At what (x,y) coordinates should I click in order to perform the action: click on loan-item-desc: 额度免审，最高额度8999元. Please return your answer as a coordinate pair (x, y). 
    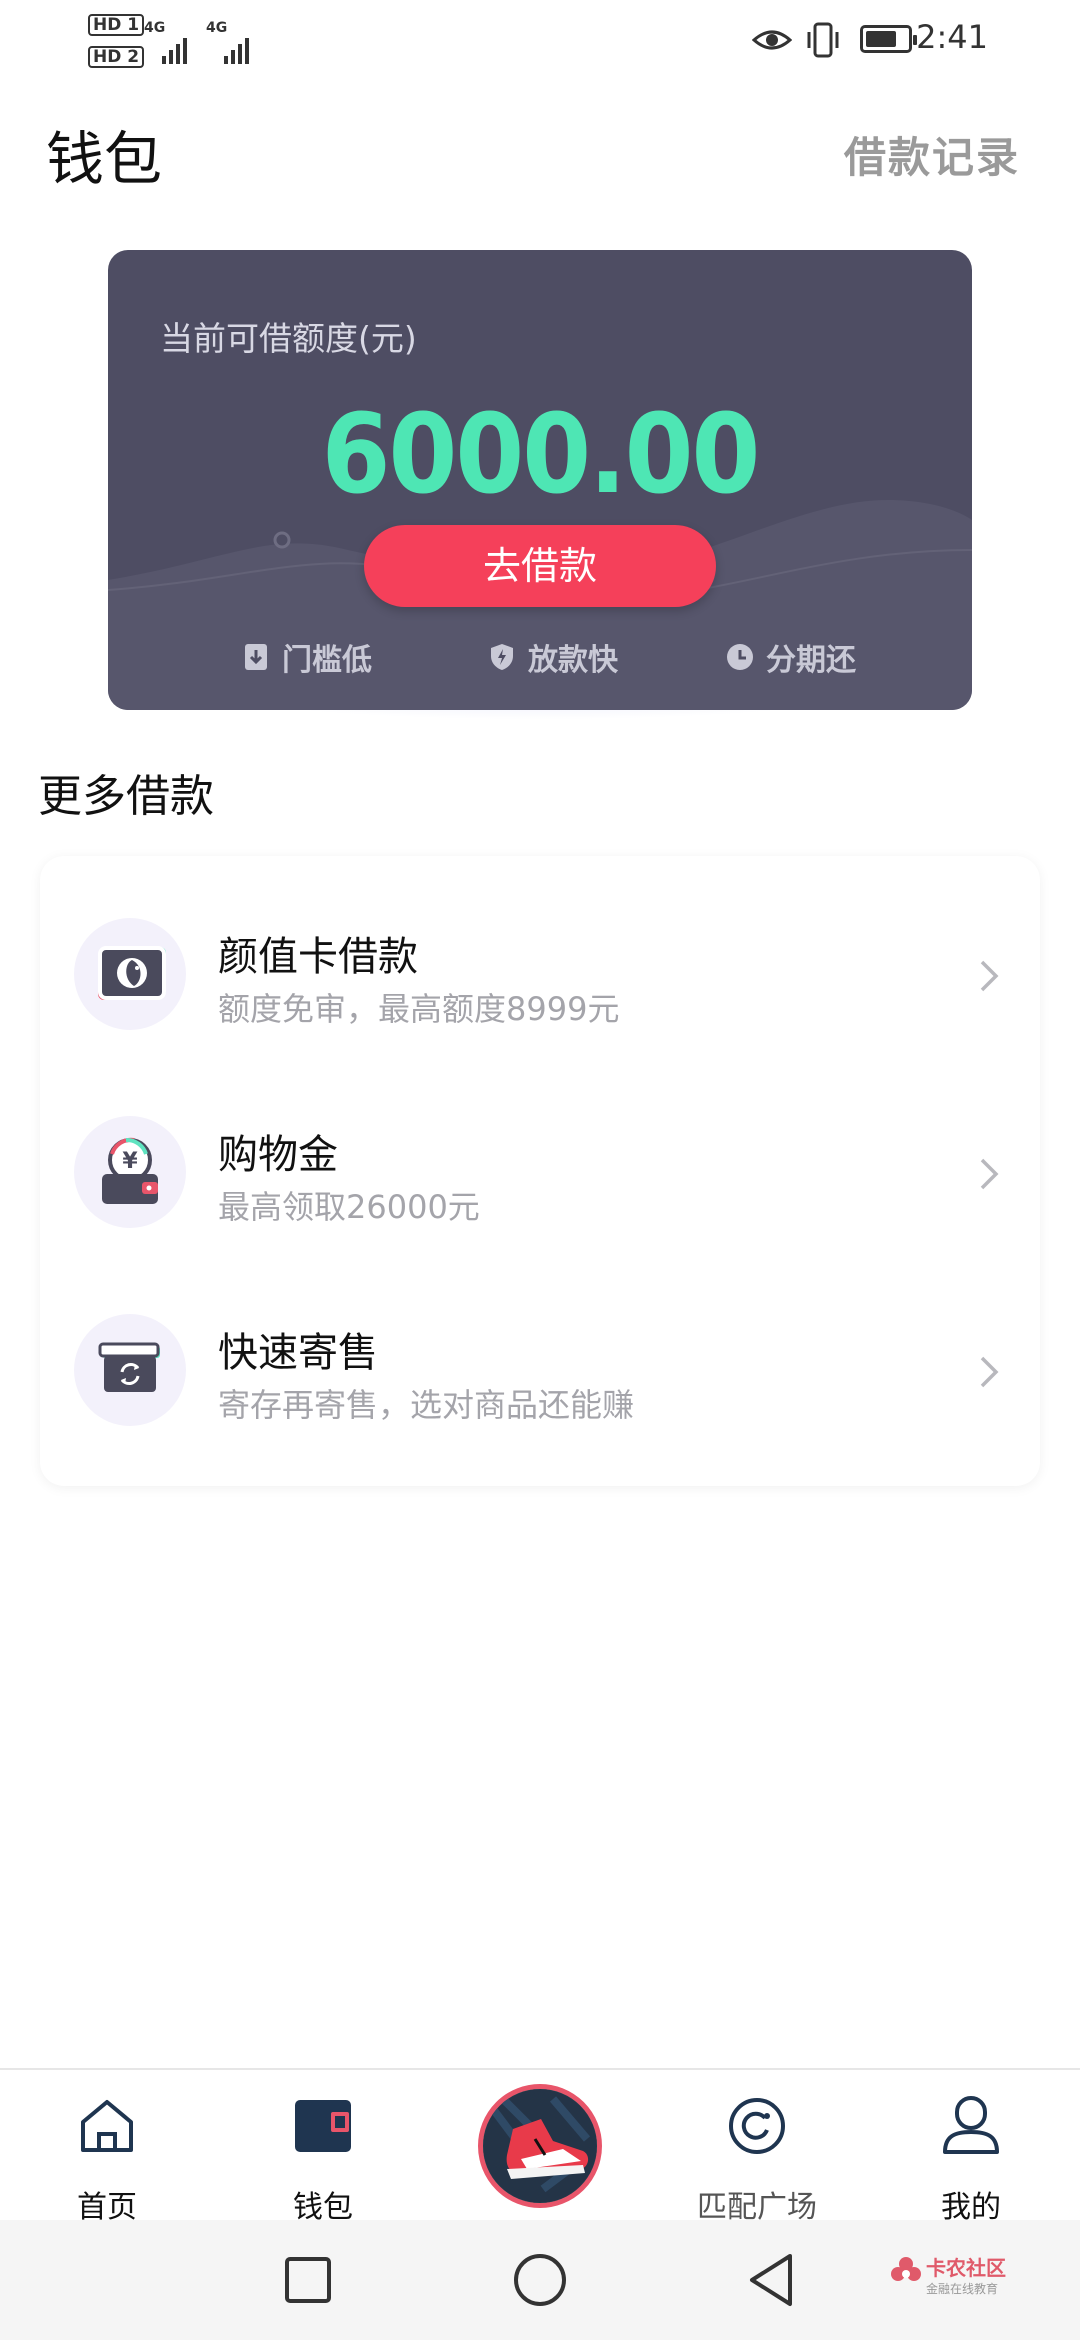
    Looking at the image, I should click on (419, 1009).